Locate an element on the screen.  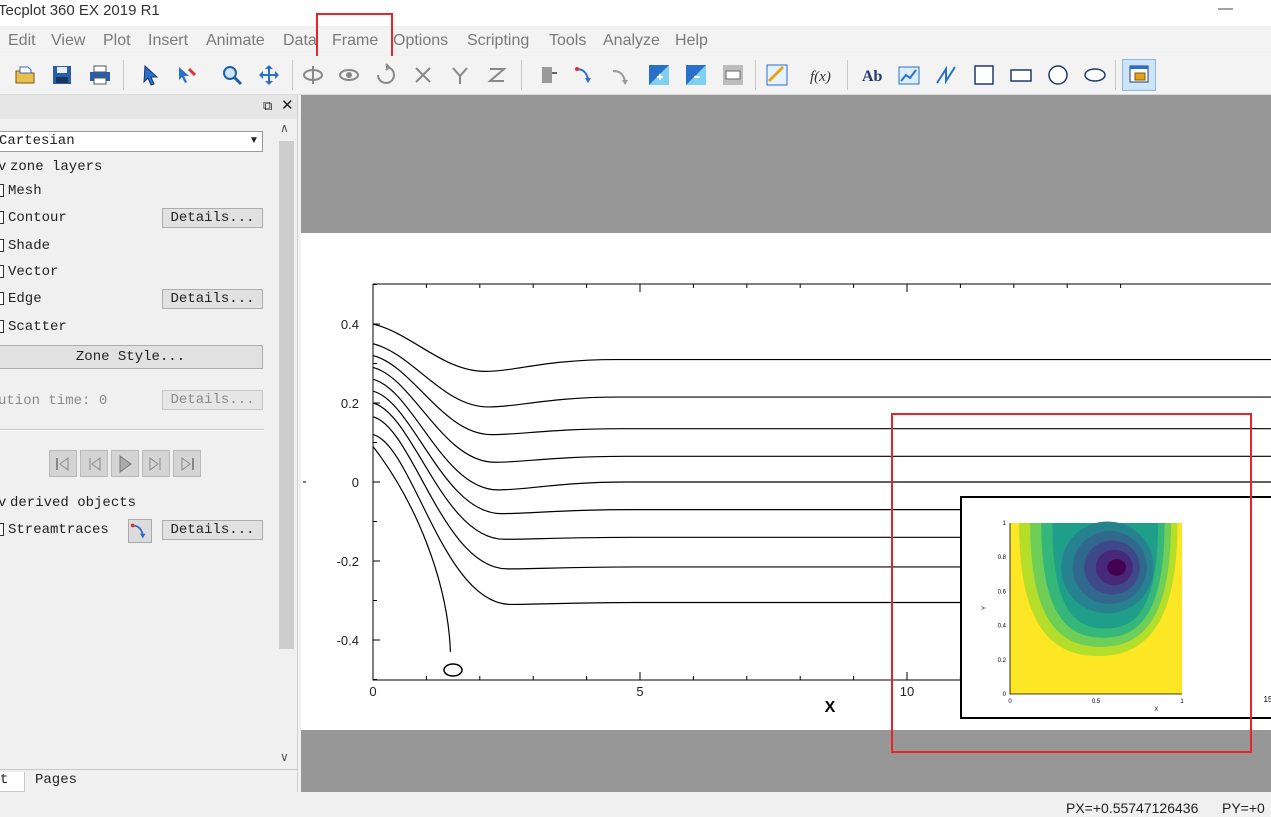
y-tick-label: 0.2 is located at coordinates (350, 403).